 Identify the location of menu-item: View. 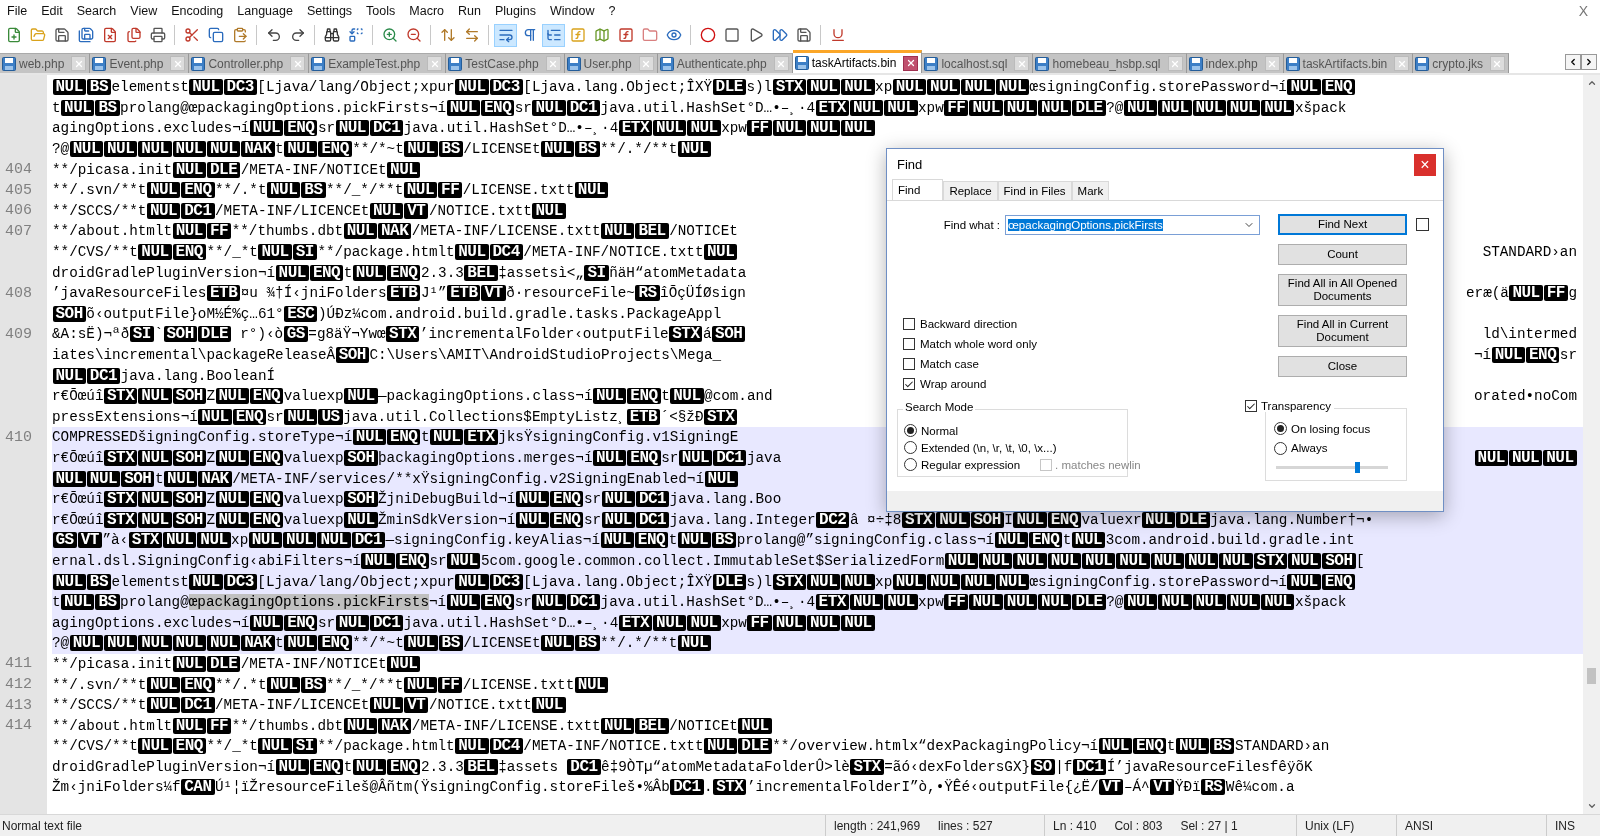
(144, 11).